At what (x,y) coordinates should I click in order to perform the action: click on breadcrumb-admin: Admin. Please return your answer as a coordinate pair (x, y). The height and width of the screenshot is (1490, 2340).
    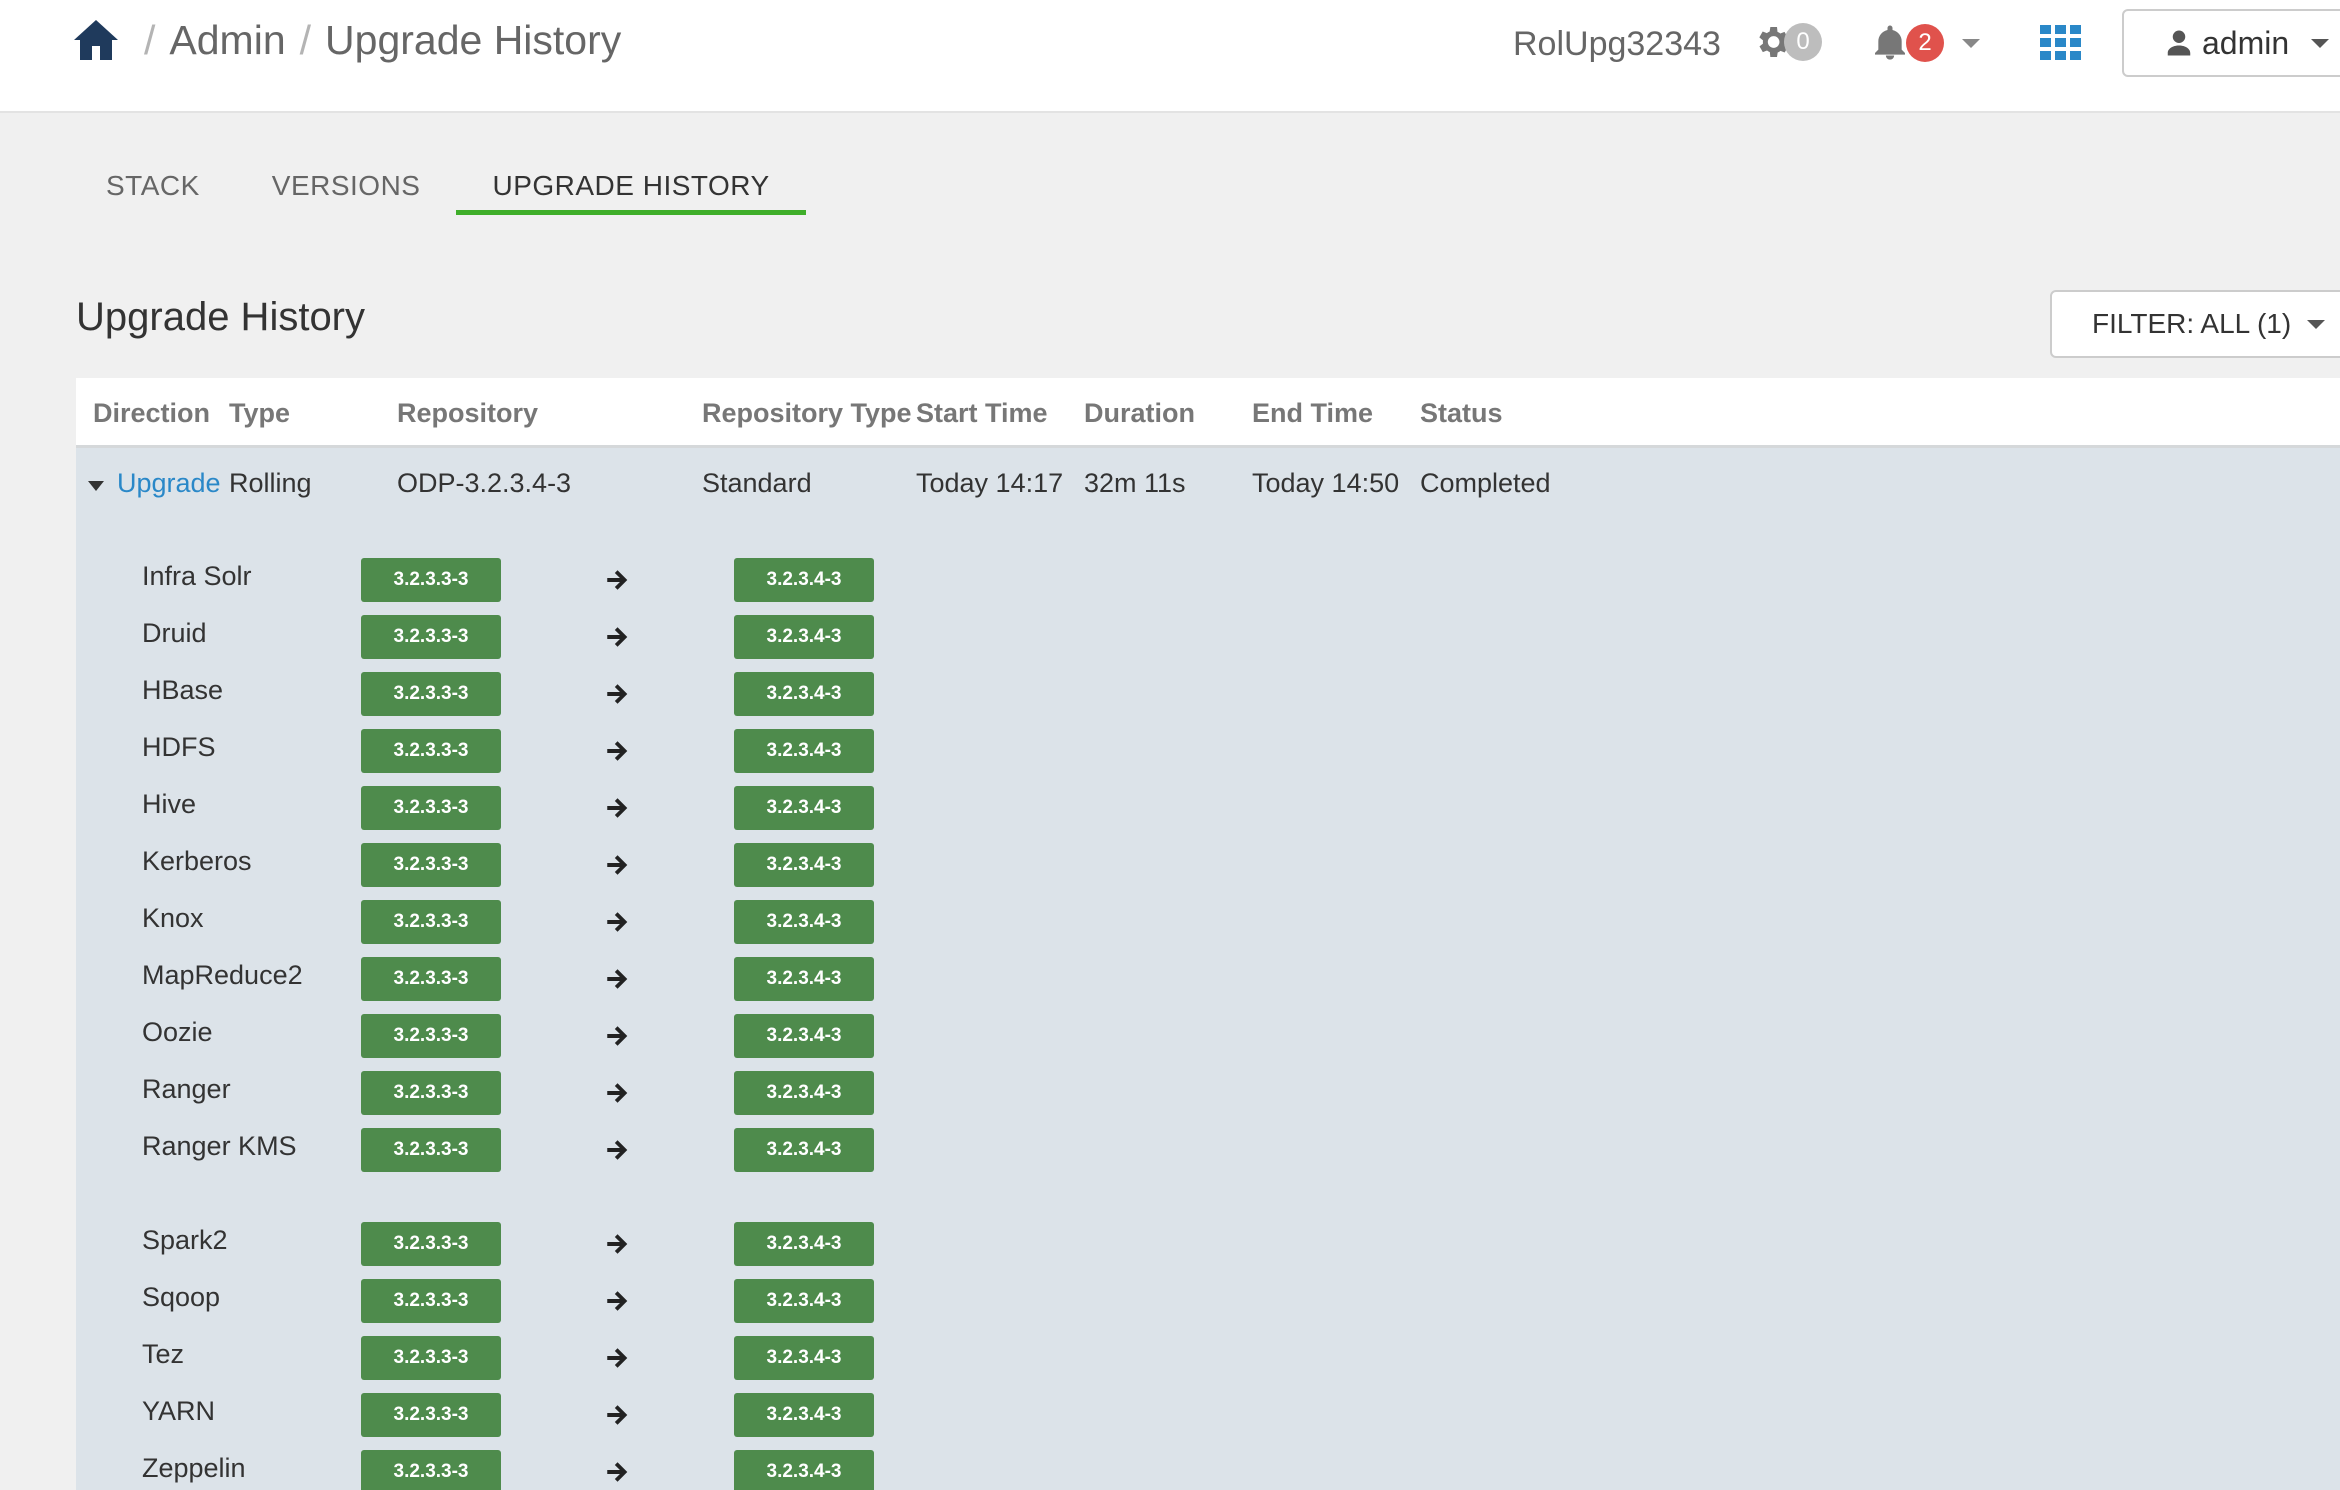
    Looking at the image, I should click on (227, 40).